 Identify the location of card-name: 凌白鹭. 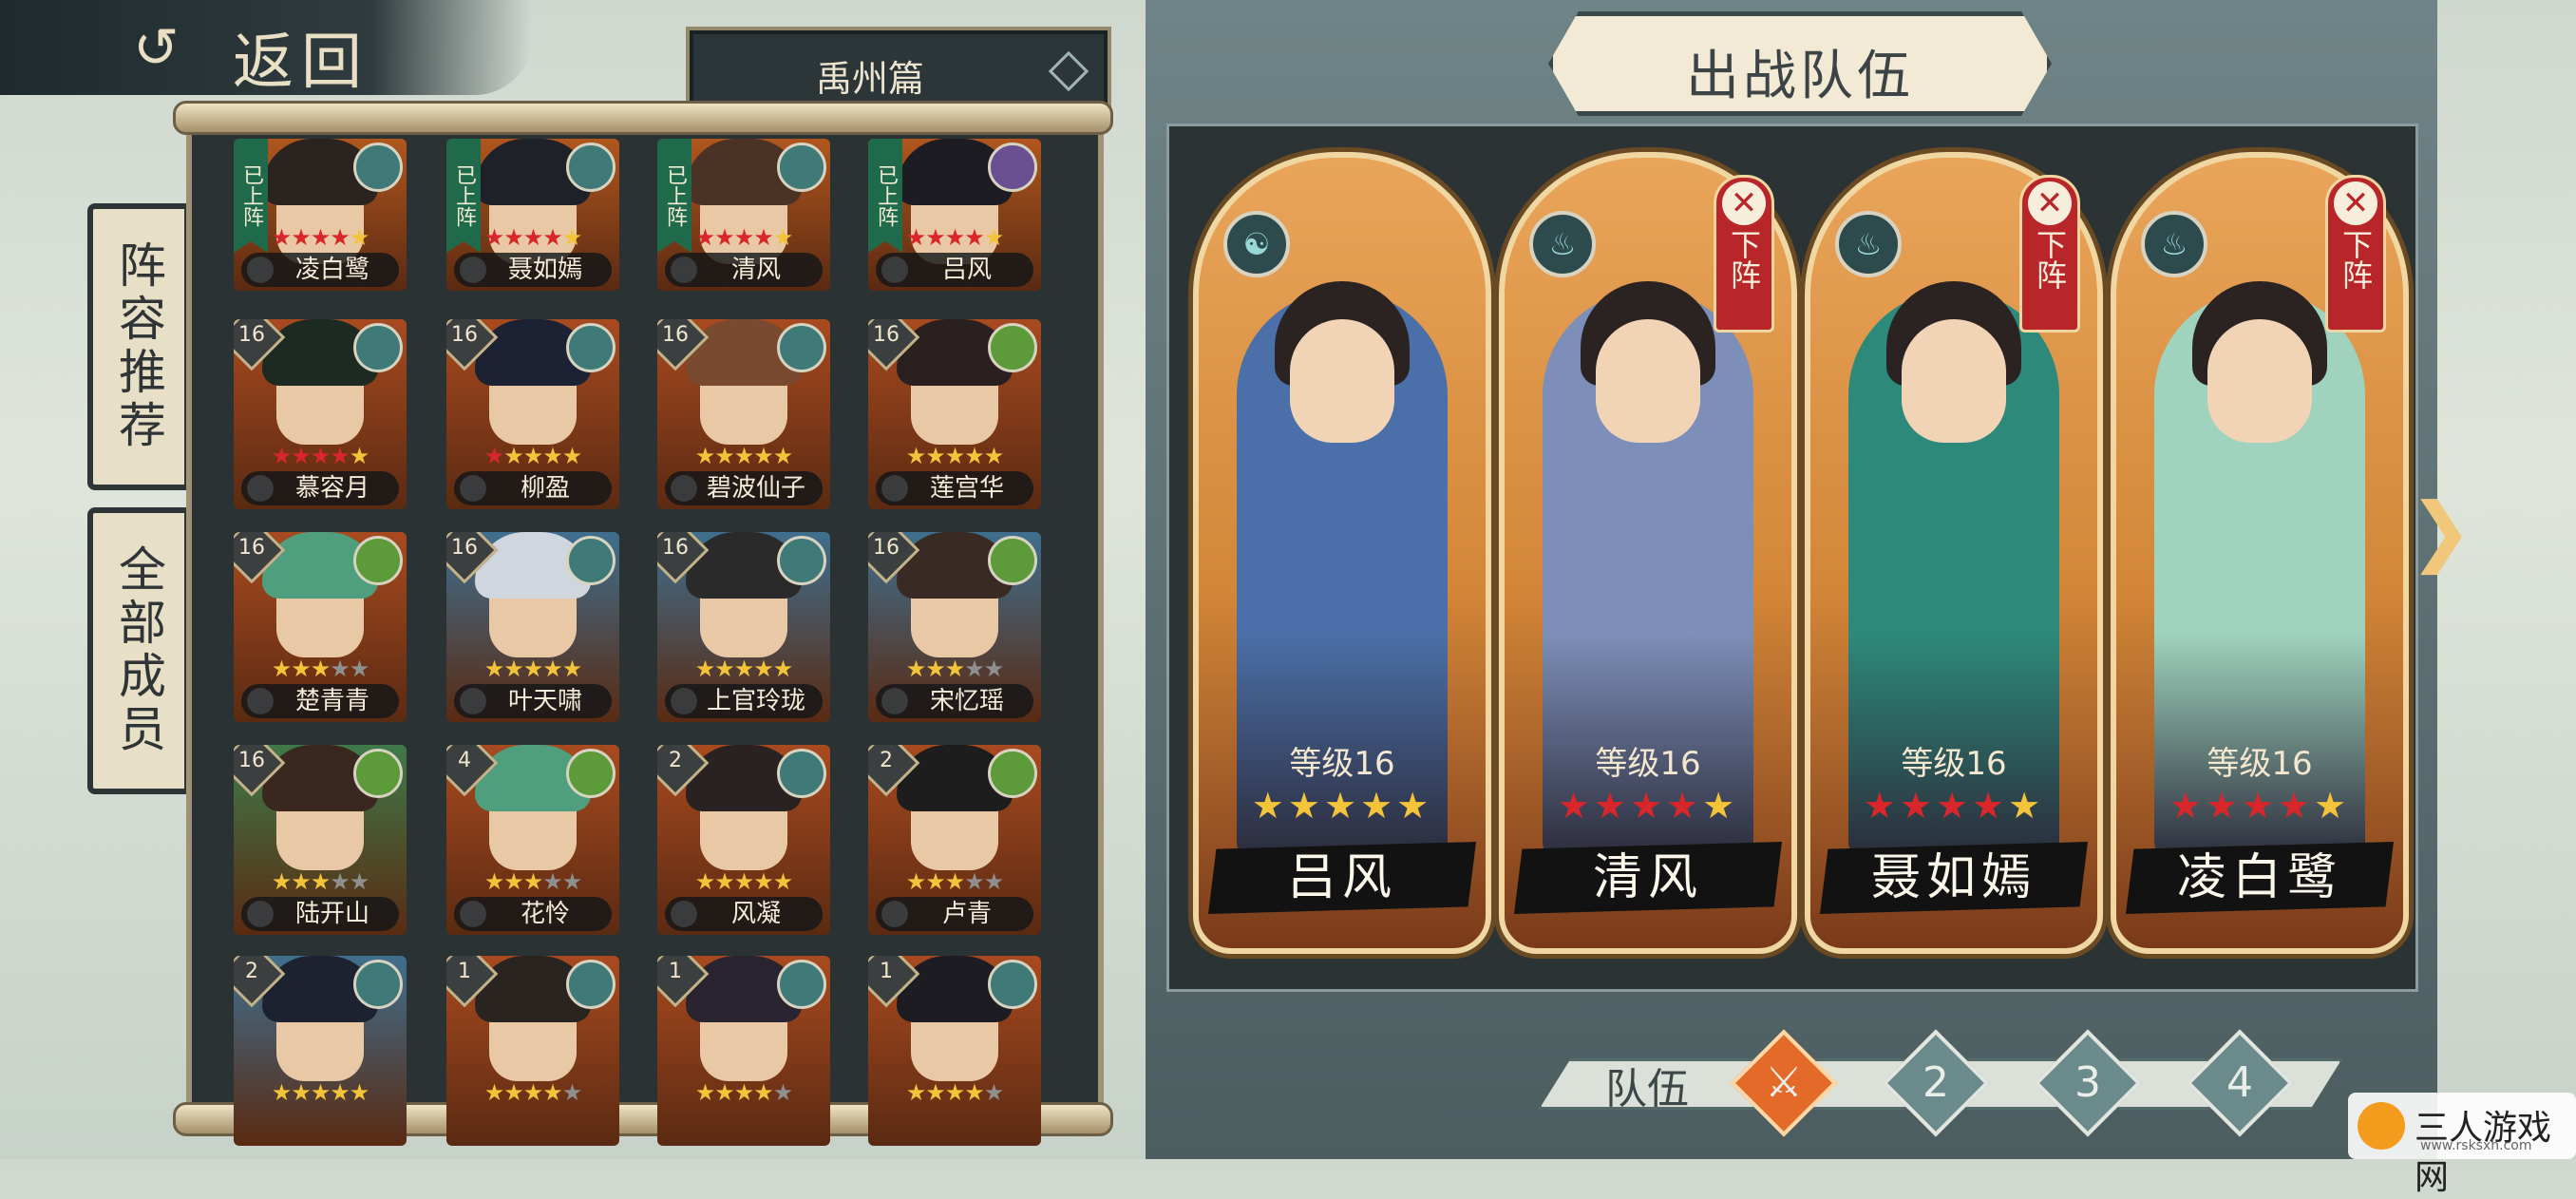
(320, 270).